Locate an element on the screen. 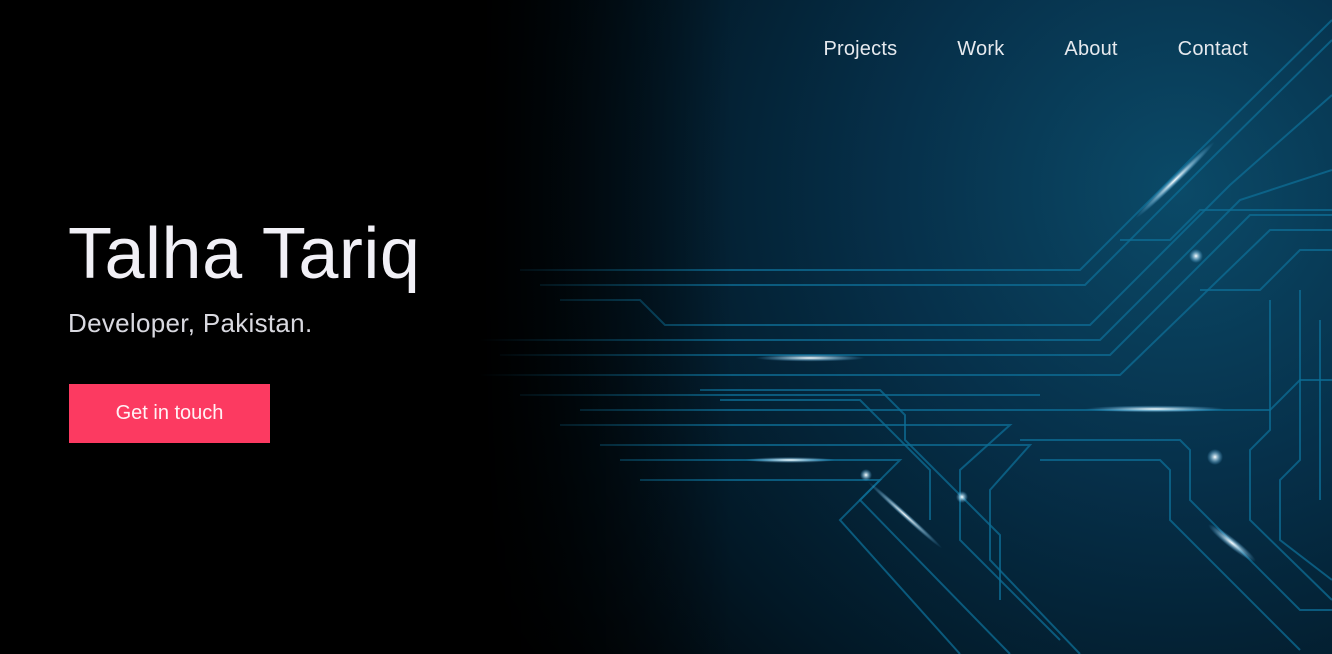 This screenshot has height=654, width=1332. nav-link-projects: Projects is located at coordinates (860, 49).